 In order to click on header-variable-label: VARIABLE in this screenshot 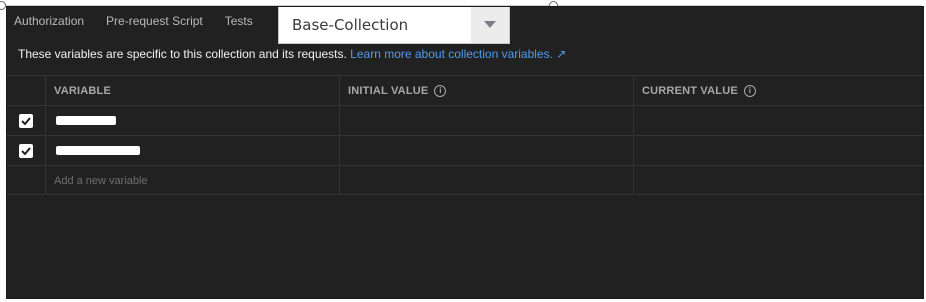, I will do `click(83, 90)`.